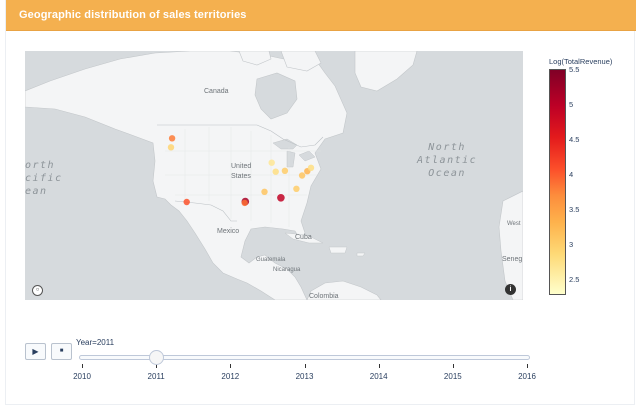 The image size is (640, 405). I want to click on colorbar-tick-label: 3, so click(571, 244).